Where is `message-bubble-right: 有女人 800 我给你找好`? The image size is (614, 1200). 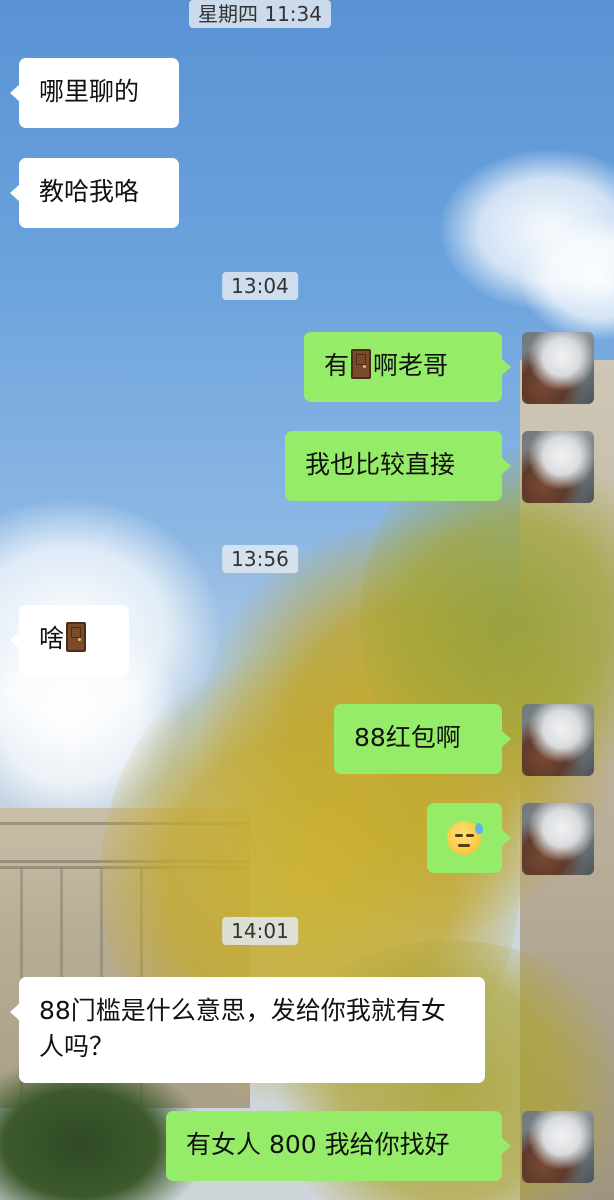 message-bubble-right: 有女人 800 我给你找好 is located at coordinates (338, 1146).